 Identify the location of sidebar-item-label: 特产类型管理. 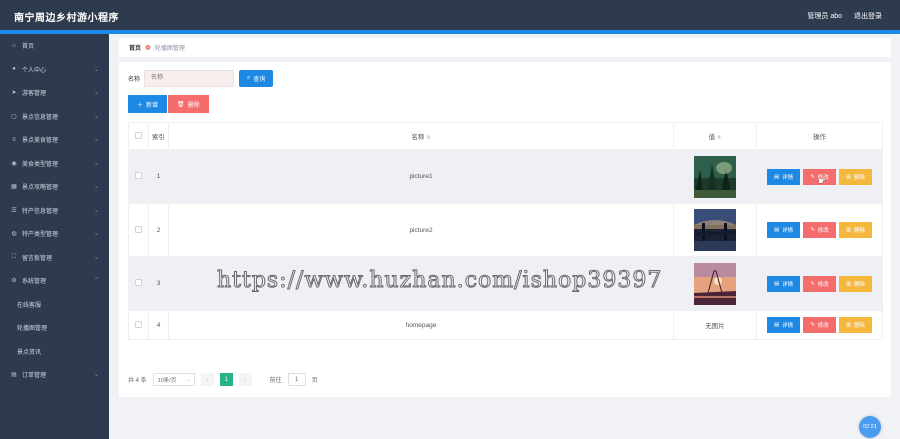
(40, 235).